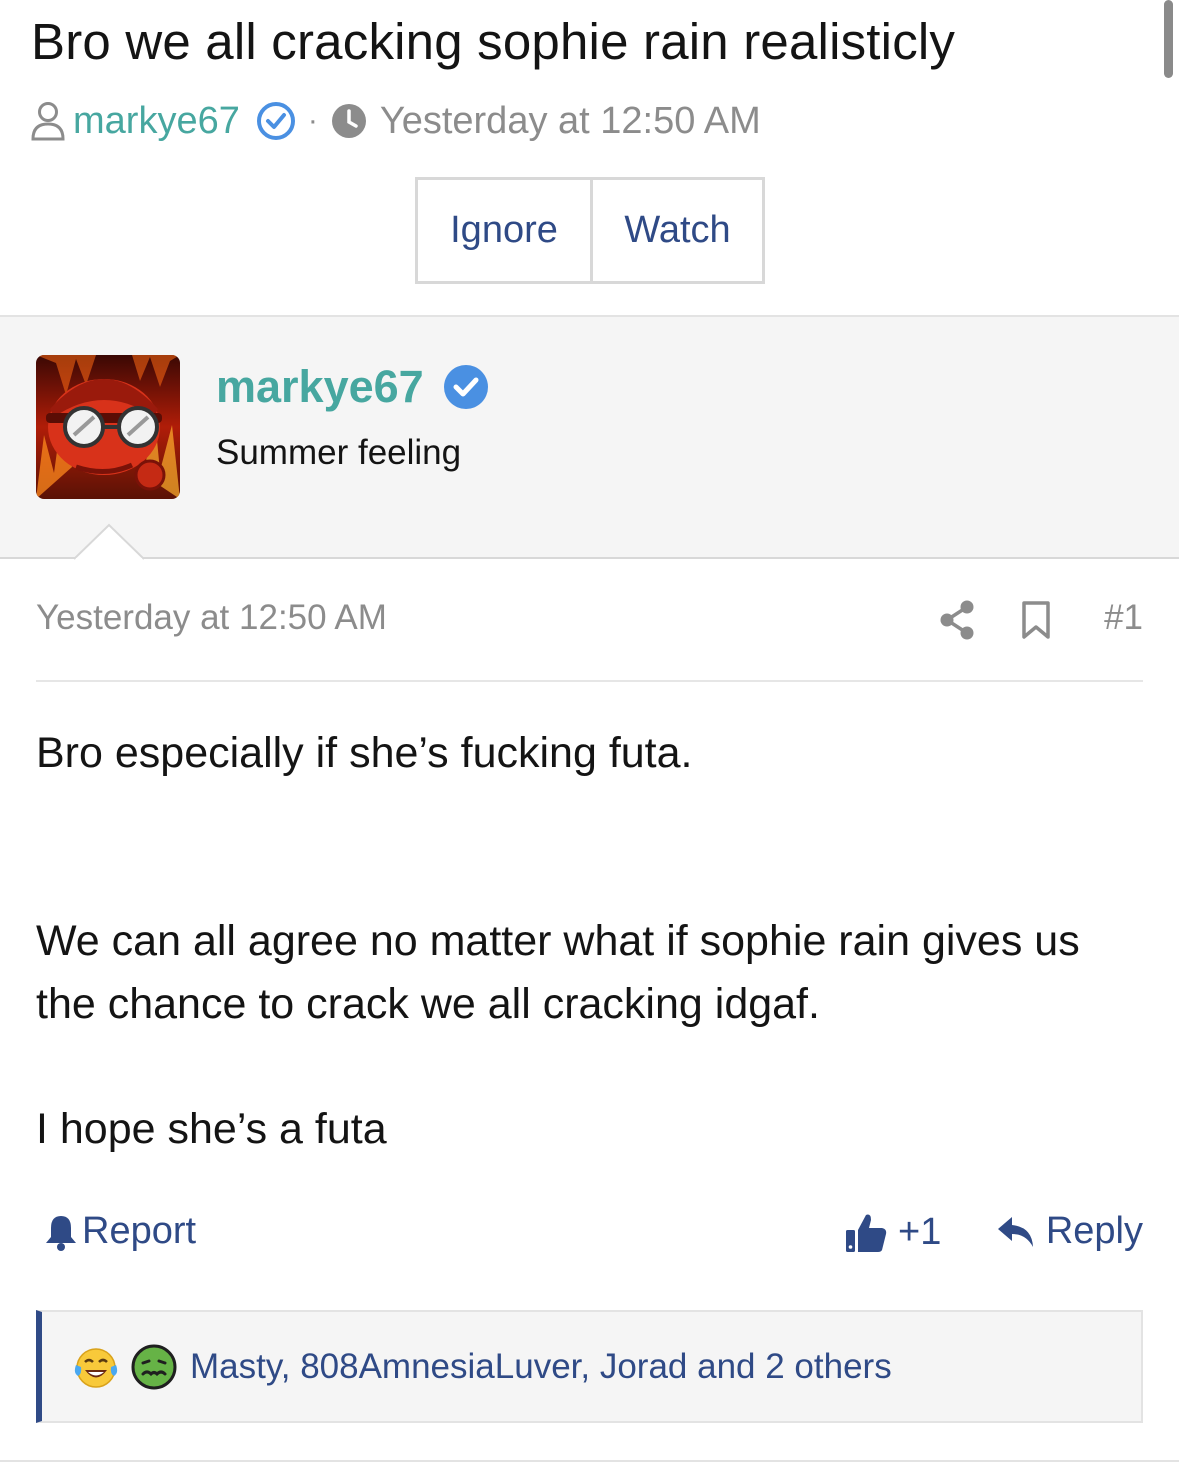 The height and width of the screenshot is (1484, 1179). What do you see at coordinates (96, 1367) in the screenshot?
I see `laughing-crying-icon` at bounding box center [96, 1367].